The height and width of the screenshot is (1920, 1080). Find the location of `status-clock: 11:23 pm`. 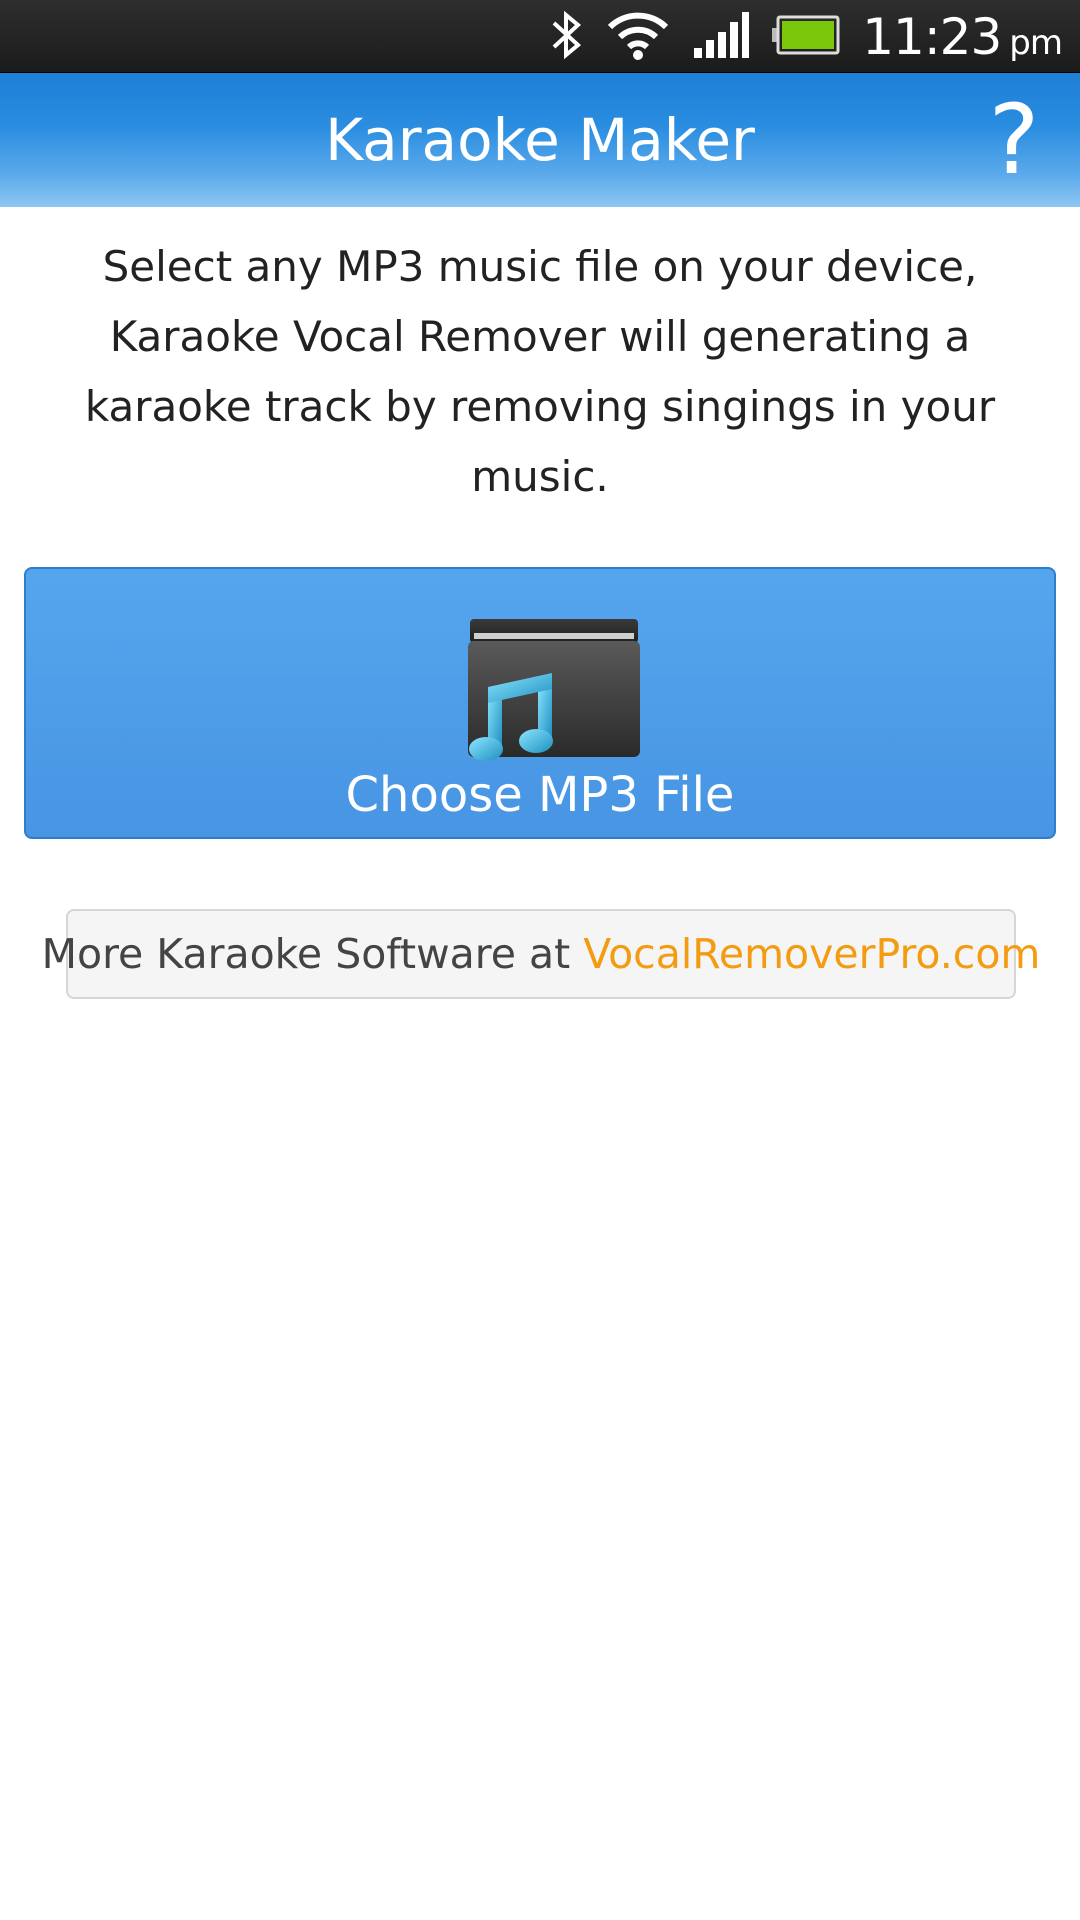

status-clock: 11:23 pm is located at coordinates (962, 36).